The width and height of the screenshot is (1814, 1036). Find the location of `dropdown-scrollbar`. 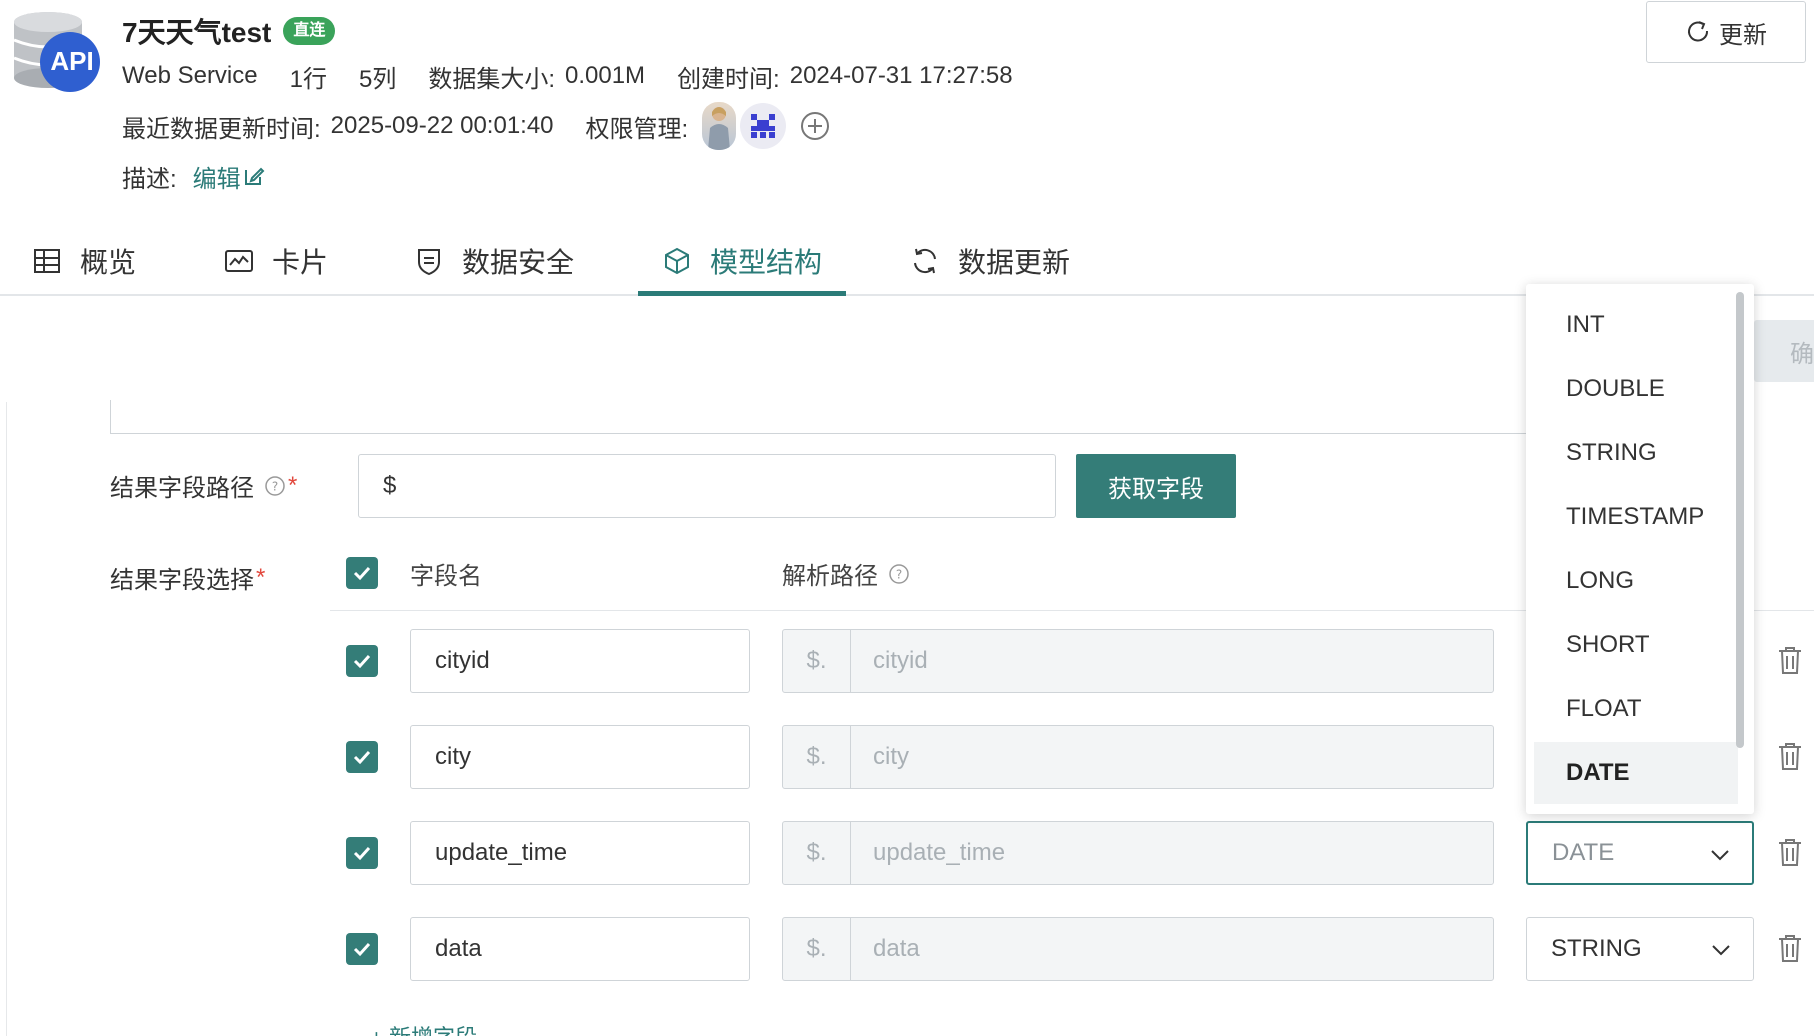

dropdown-scrollbar is located at coordinates (1740, 520).